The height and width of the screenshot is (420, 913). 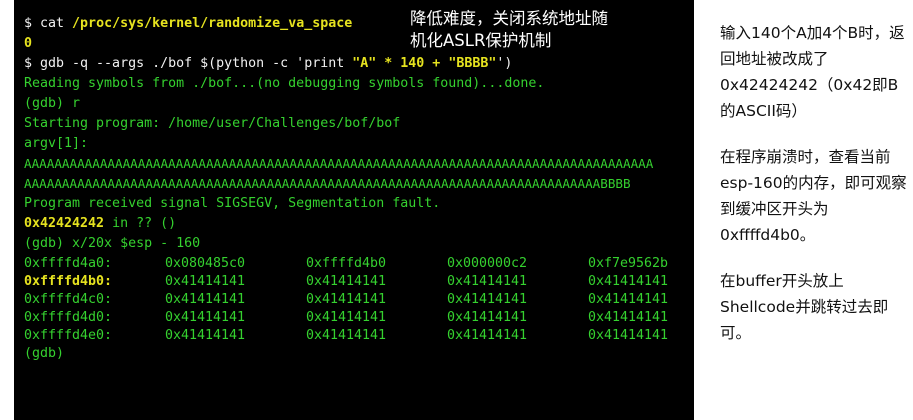 I want to click on memory-address: 0xffffd4c0:, so click(x=68, y=299).